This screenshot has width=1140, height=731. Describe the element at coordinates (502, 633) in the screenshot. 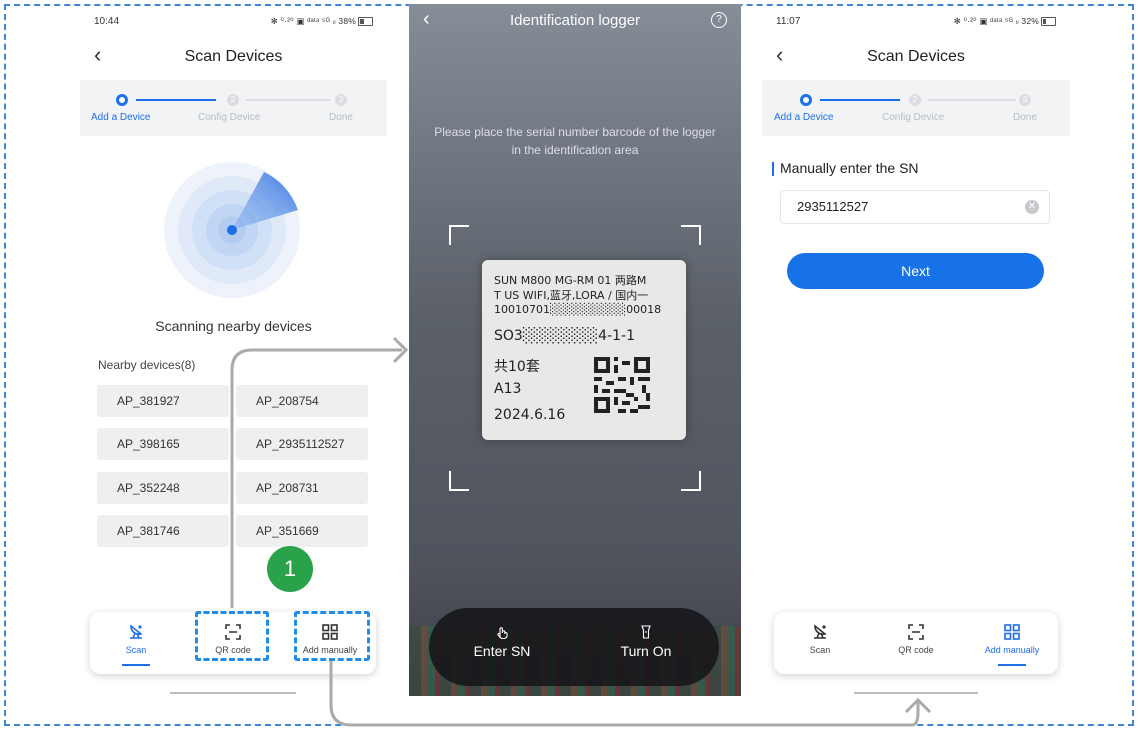

I see `hand-tap-icon` at that location.